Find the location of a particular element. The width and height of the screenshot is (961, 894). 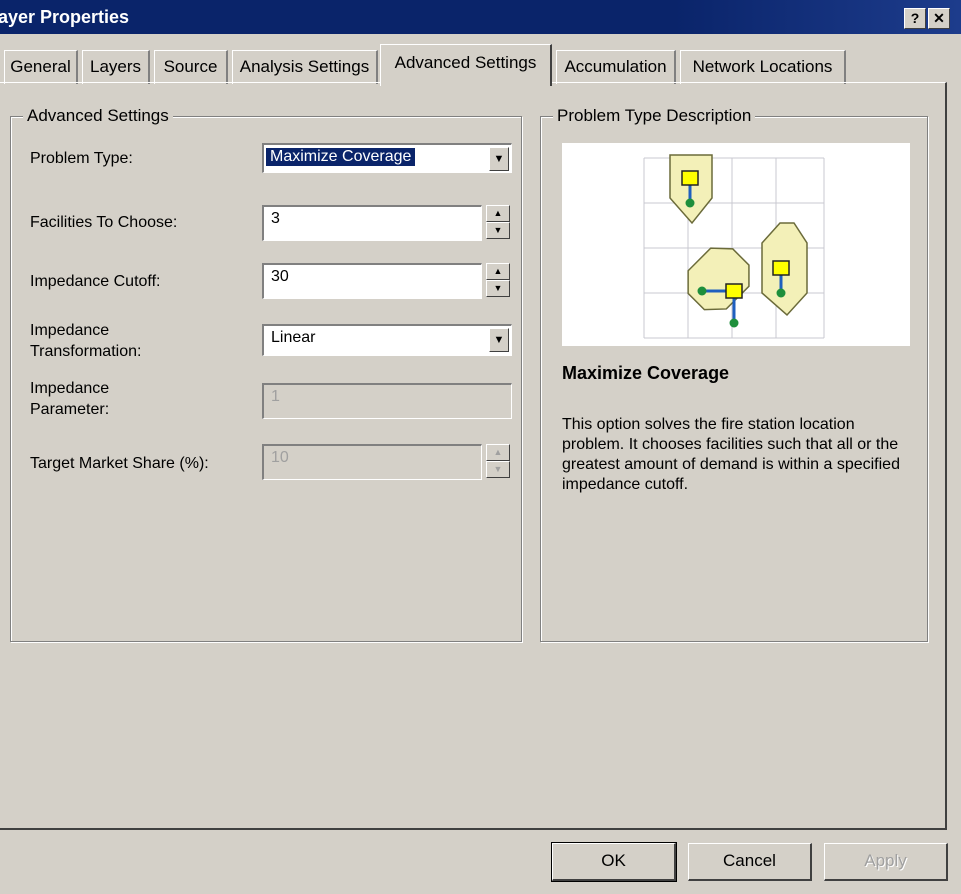

problem-type-title: Maximize Coverage is located at coordinates (646, 373).